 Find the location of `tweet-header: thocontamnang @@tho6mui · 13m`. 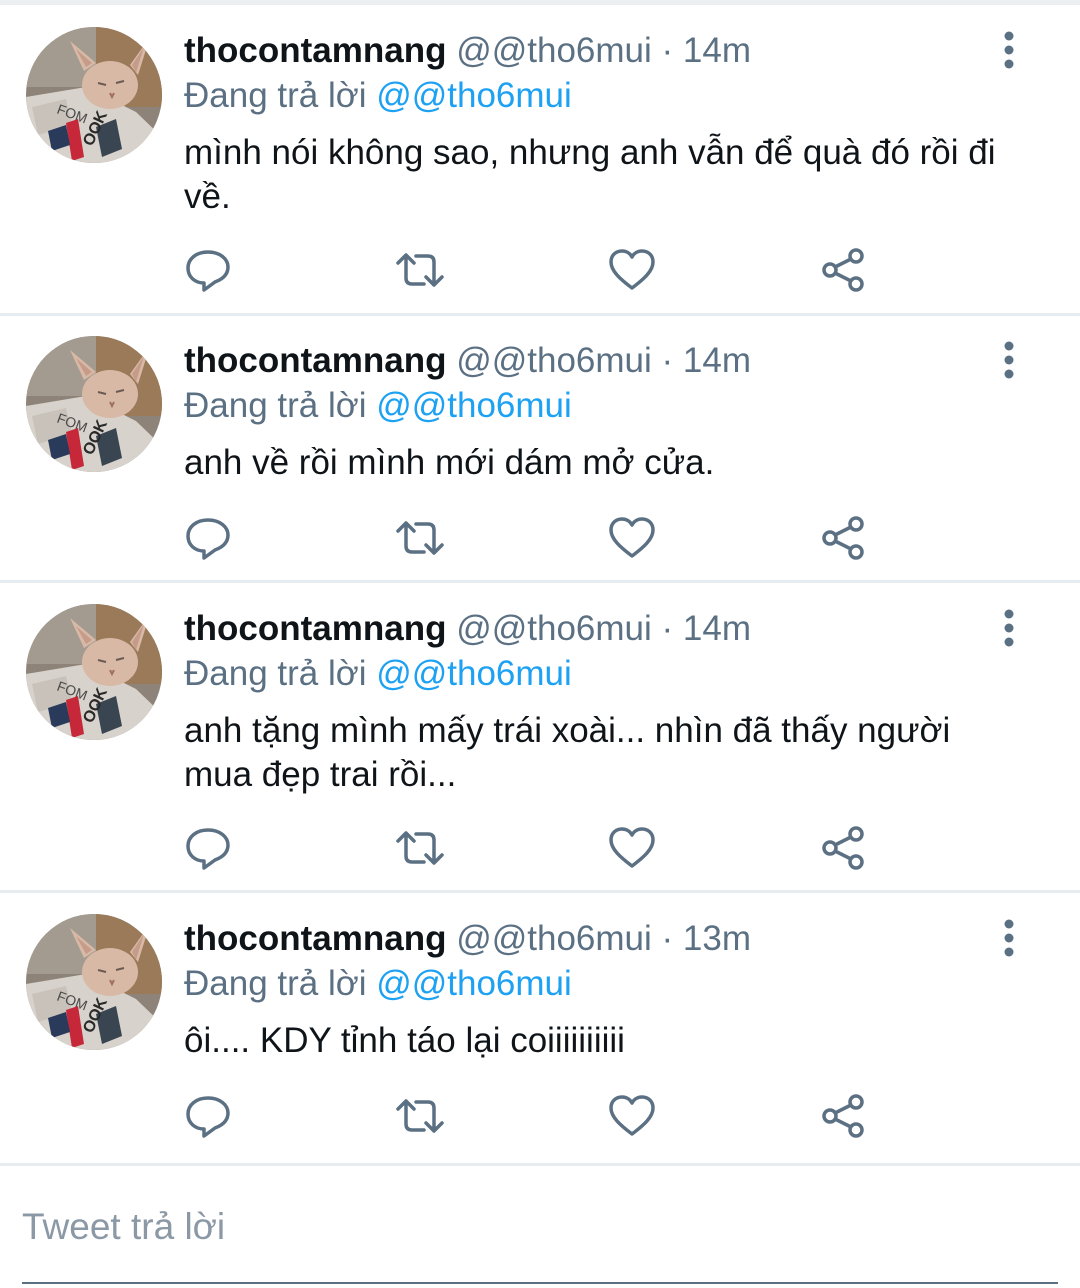

tweet-header: thocontamnang @@tho6mui · 13m is located at coordinates (467, 939).